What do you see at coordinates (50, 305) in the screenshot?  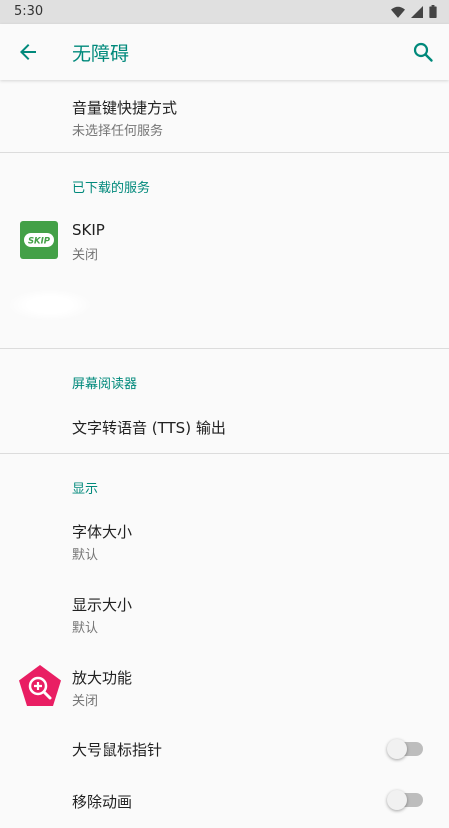 I see `blurred-region` at bounding box center [50, 305].